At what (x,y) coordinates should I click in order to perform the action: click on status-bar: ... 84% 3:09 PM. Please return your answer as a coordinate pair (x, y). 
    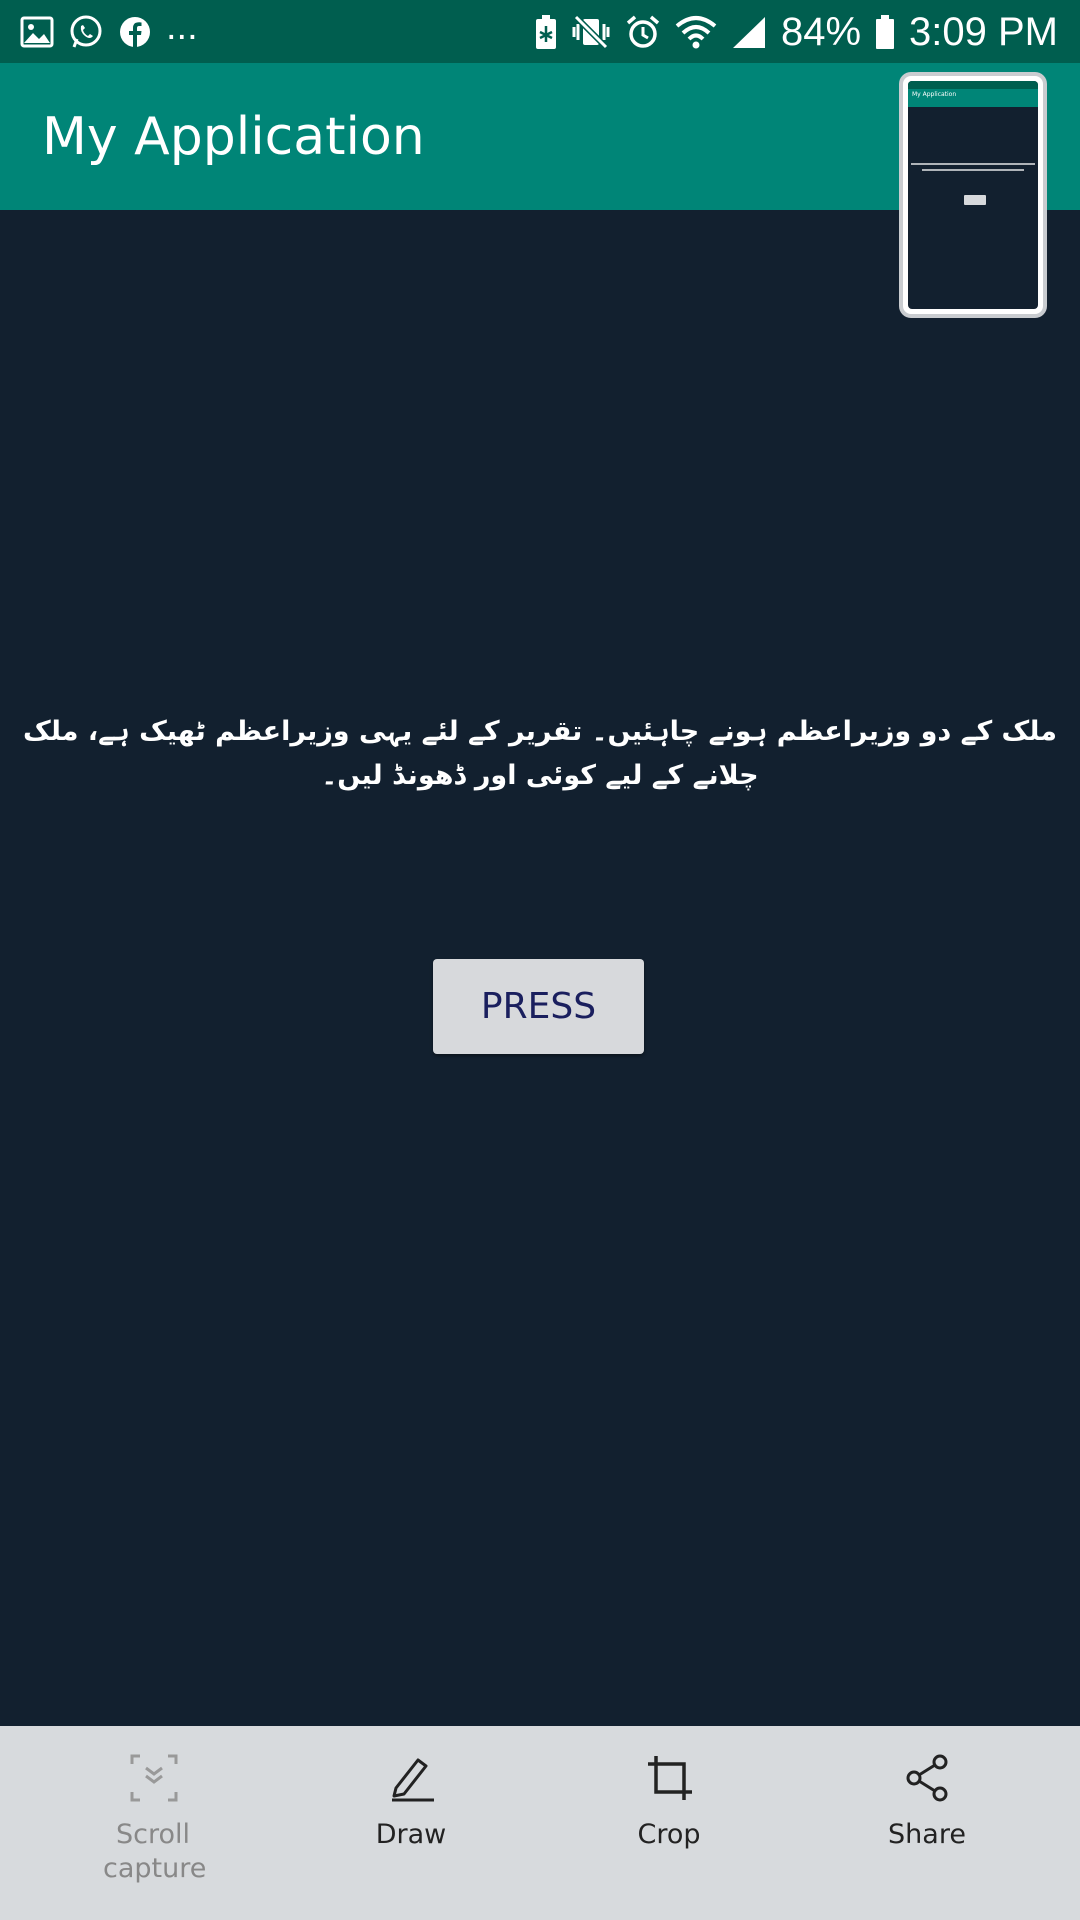
    Looking at the image, I should click on (540, 31).